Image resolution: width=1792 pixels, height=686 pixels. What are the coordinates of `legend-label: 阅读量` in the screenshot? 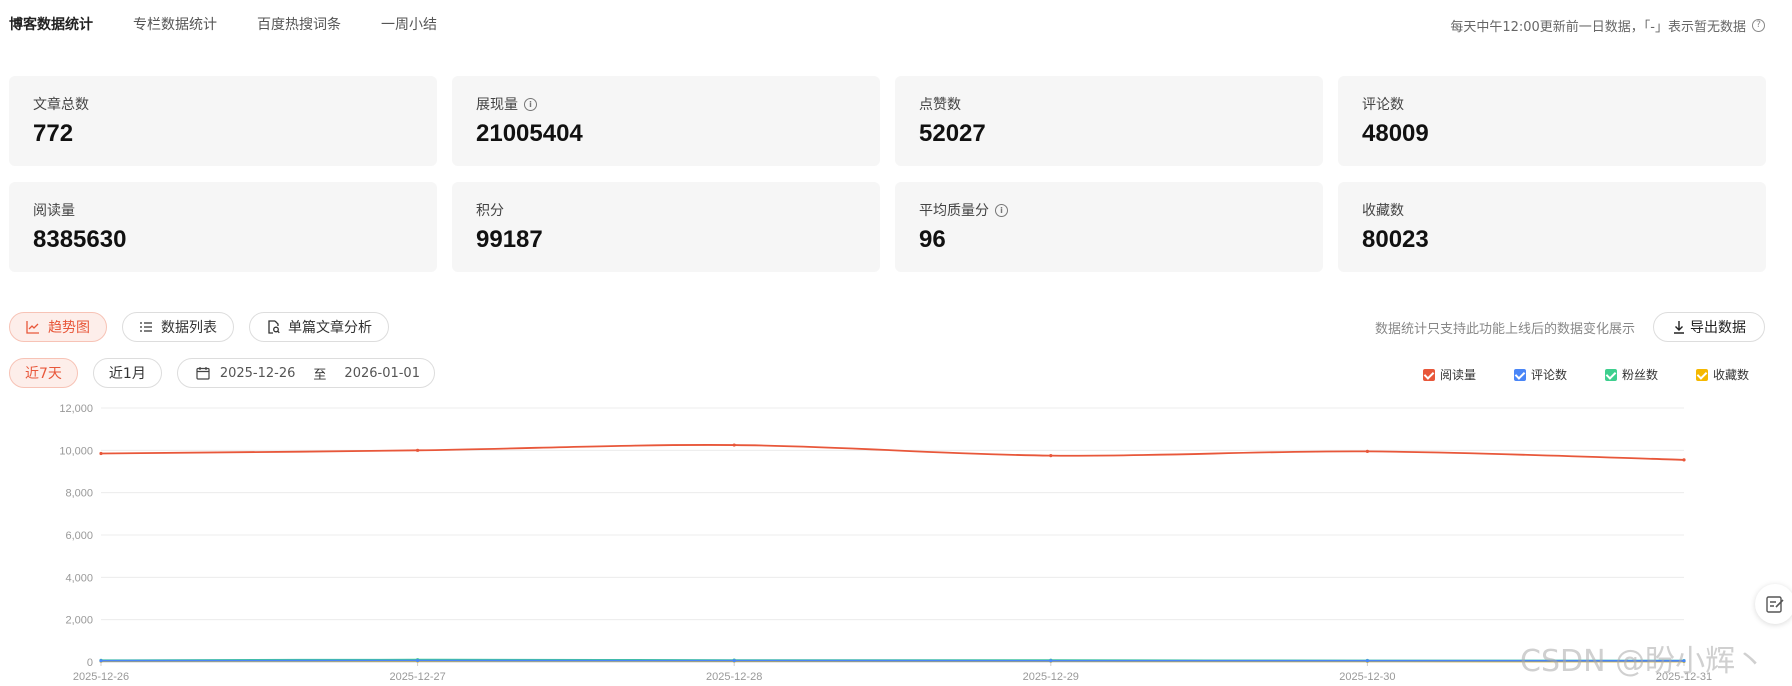 It's located at (1457, 375).